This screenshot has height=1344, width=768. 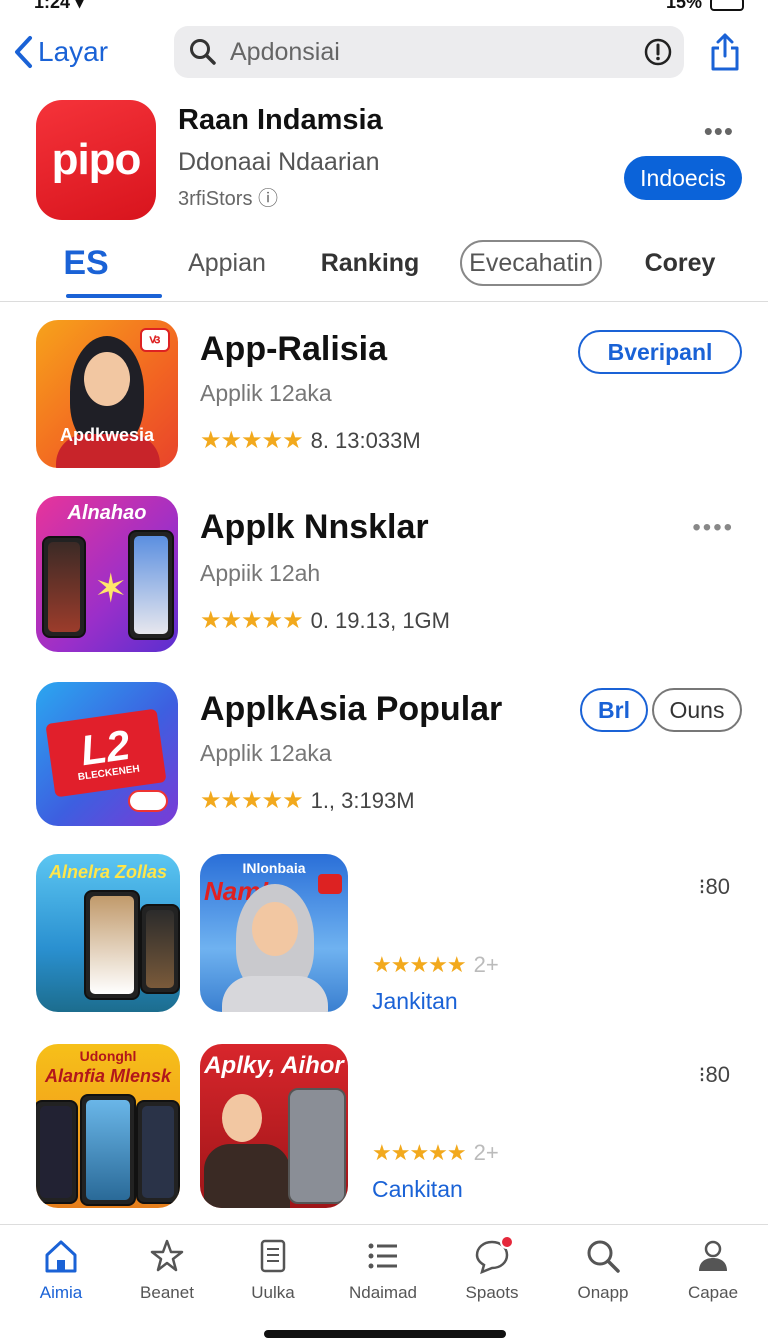 I want to click on tabbar-label: Beanet, so click(x=167, y=1292).